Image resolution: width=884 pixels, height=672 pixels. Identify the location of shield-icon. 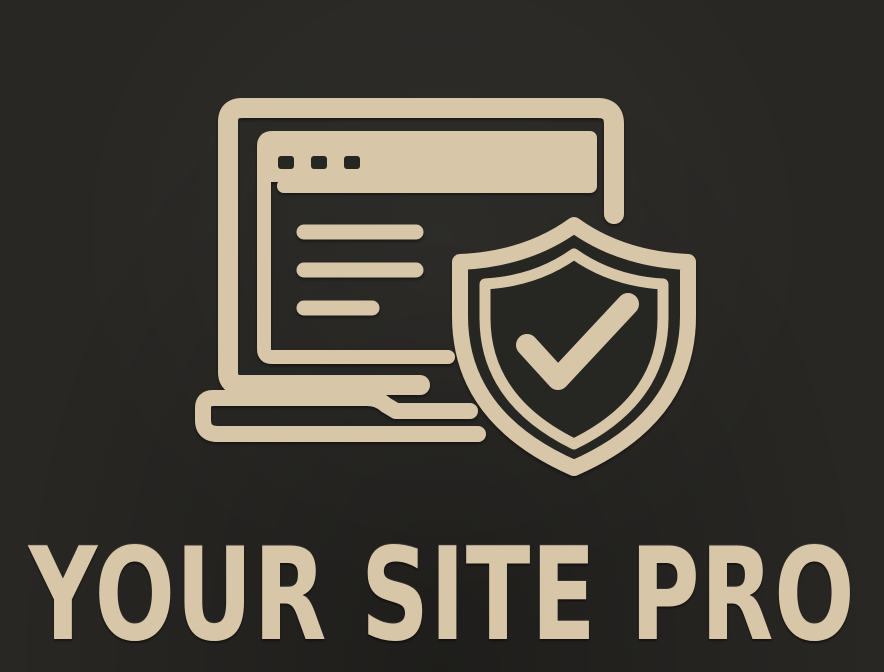
(574, 346).